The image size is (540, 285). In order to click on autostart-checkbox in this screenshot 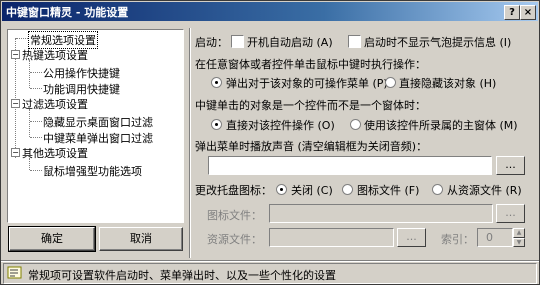, I will do `click(237, 41)`.